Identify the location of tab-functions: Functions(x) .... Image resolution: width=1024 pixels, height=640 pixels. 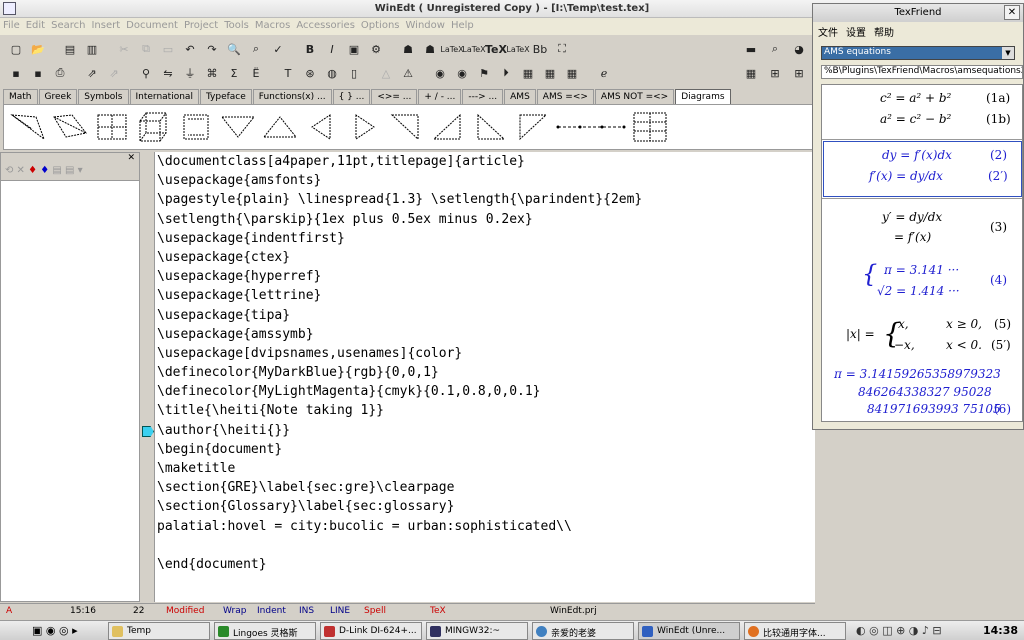
(292, 96).